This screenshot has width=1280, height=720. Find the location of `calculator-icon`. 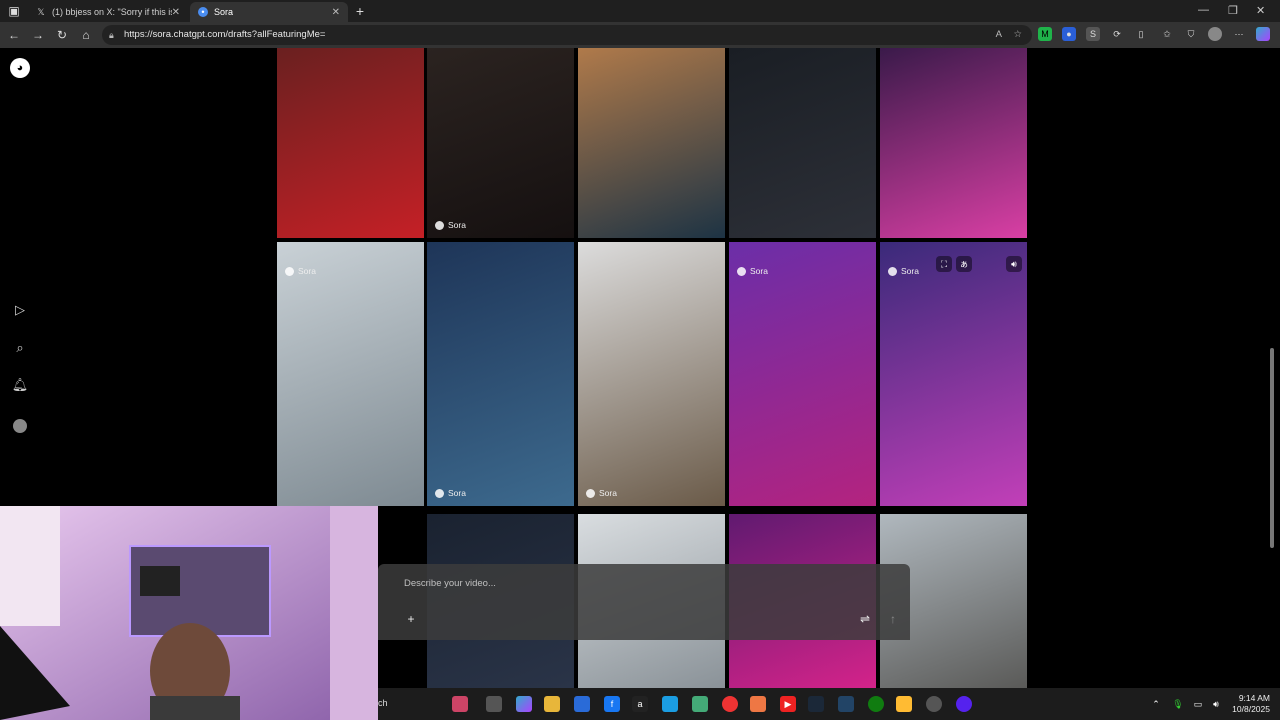

calculator-icon is located at coordinates (700, 704).